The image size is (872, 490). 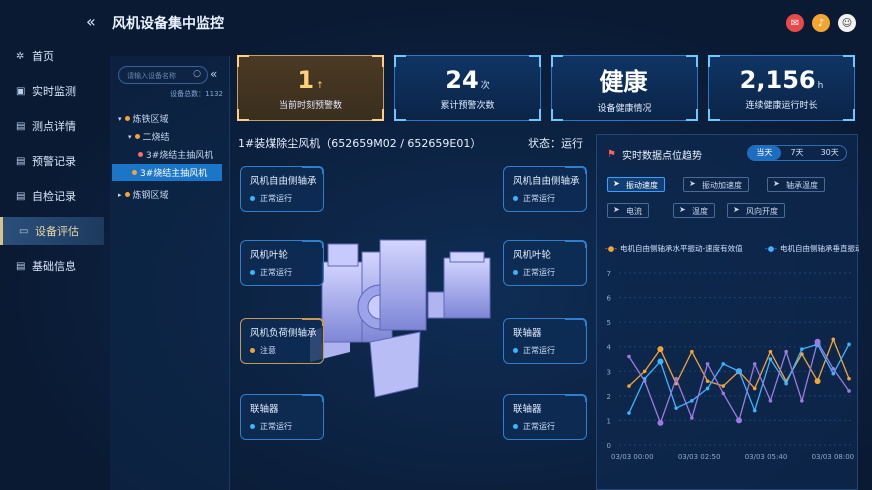 I want to click on sidebar-item-label: 自检记录, so click(x=54, y=196).